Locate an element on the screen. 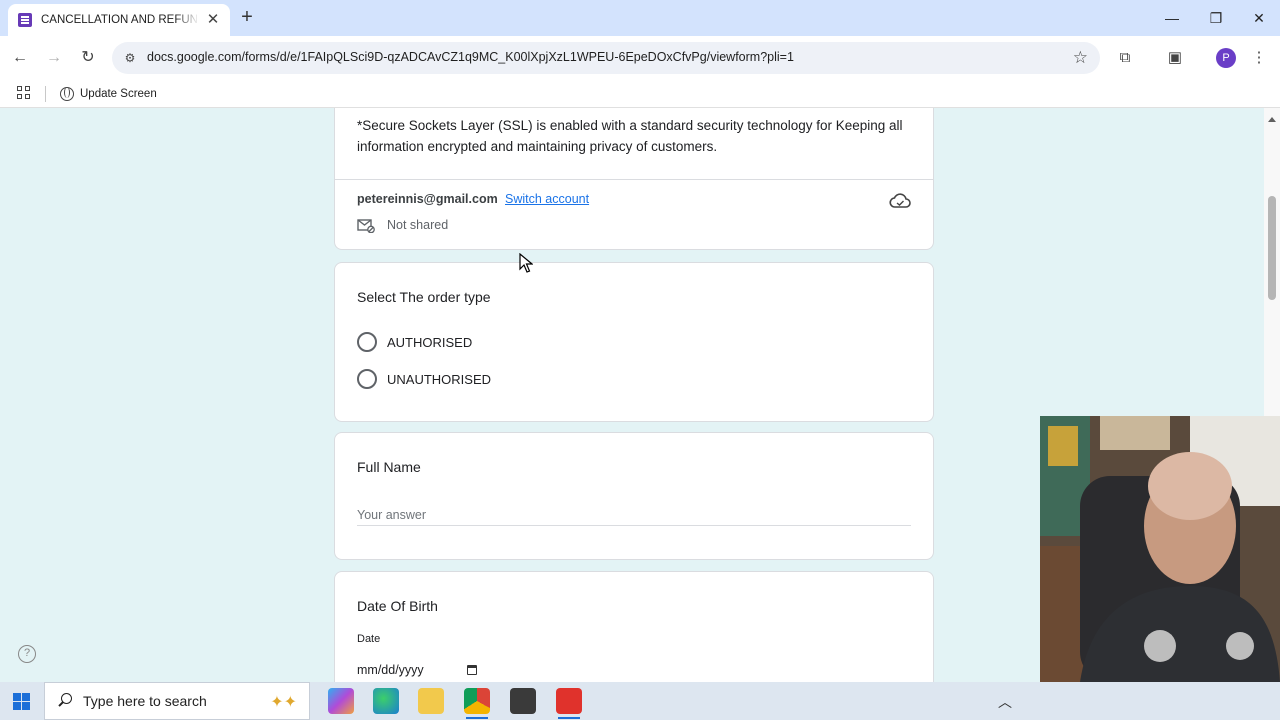 This screenshot has height=720, width=1280. copilot-app-icon is located at coordinates (341, 701).